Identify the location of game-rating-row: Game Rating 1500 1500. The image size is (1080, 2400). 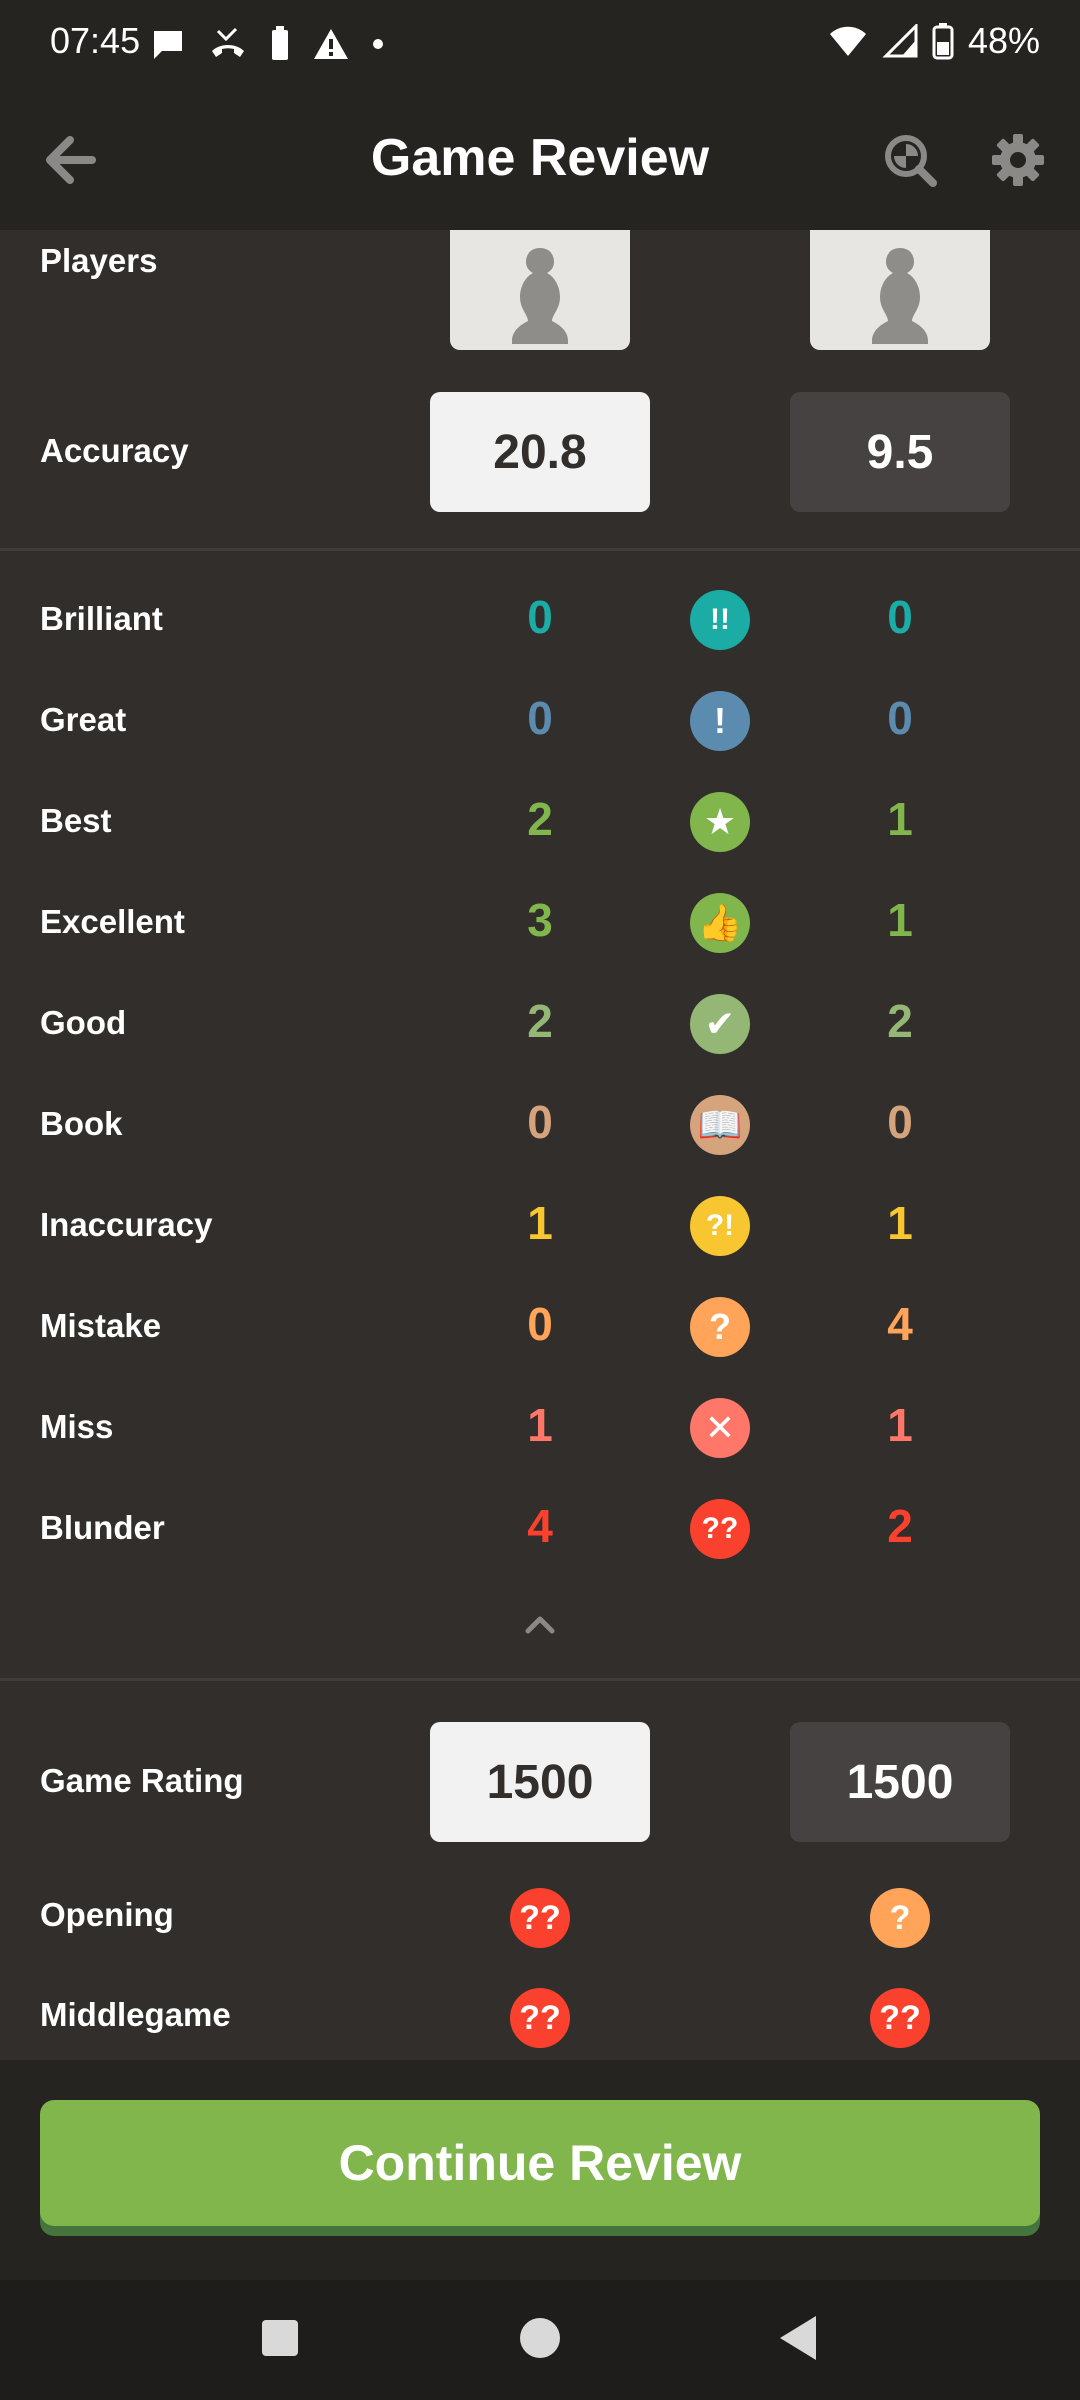
(540, 1782).